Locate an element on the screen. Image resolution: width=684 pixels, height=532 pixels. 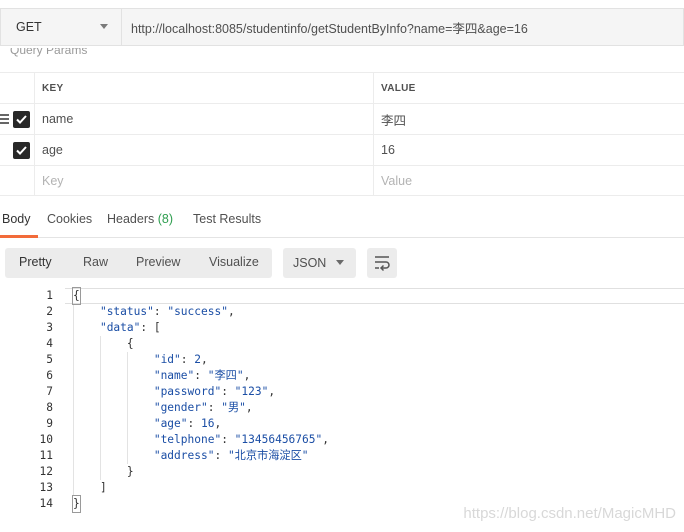
param-key: age is located at coordinates (203, 150).